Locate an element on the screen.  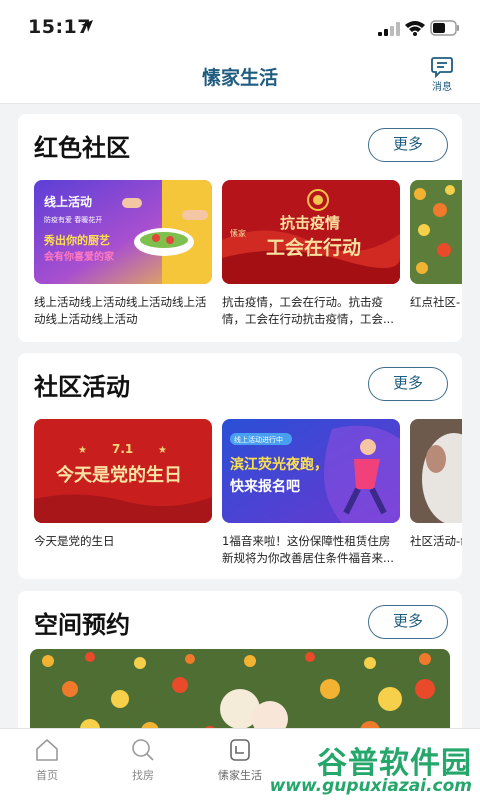
life-icon is located at coordinates (240, 750).